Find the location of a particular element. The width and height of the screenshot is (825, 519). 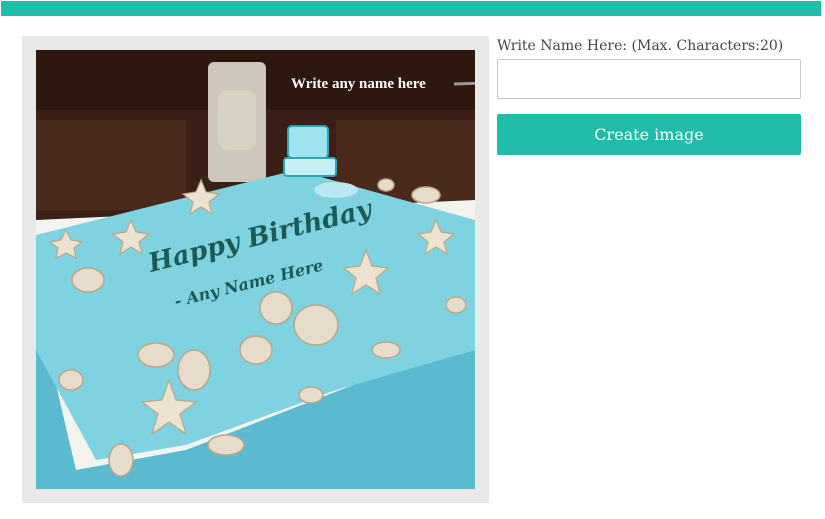

hint-text: Write any name here is located at coordinates (358, 84).